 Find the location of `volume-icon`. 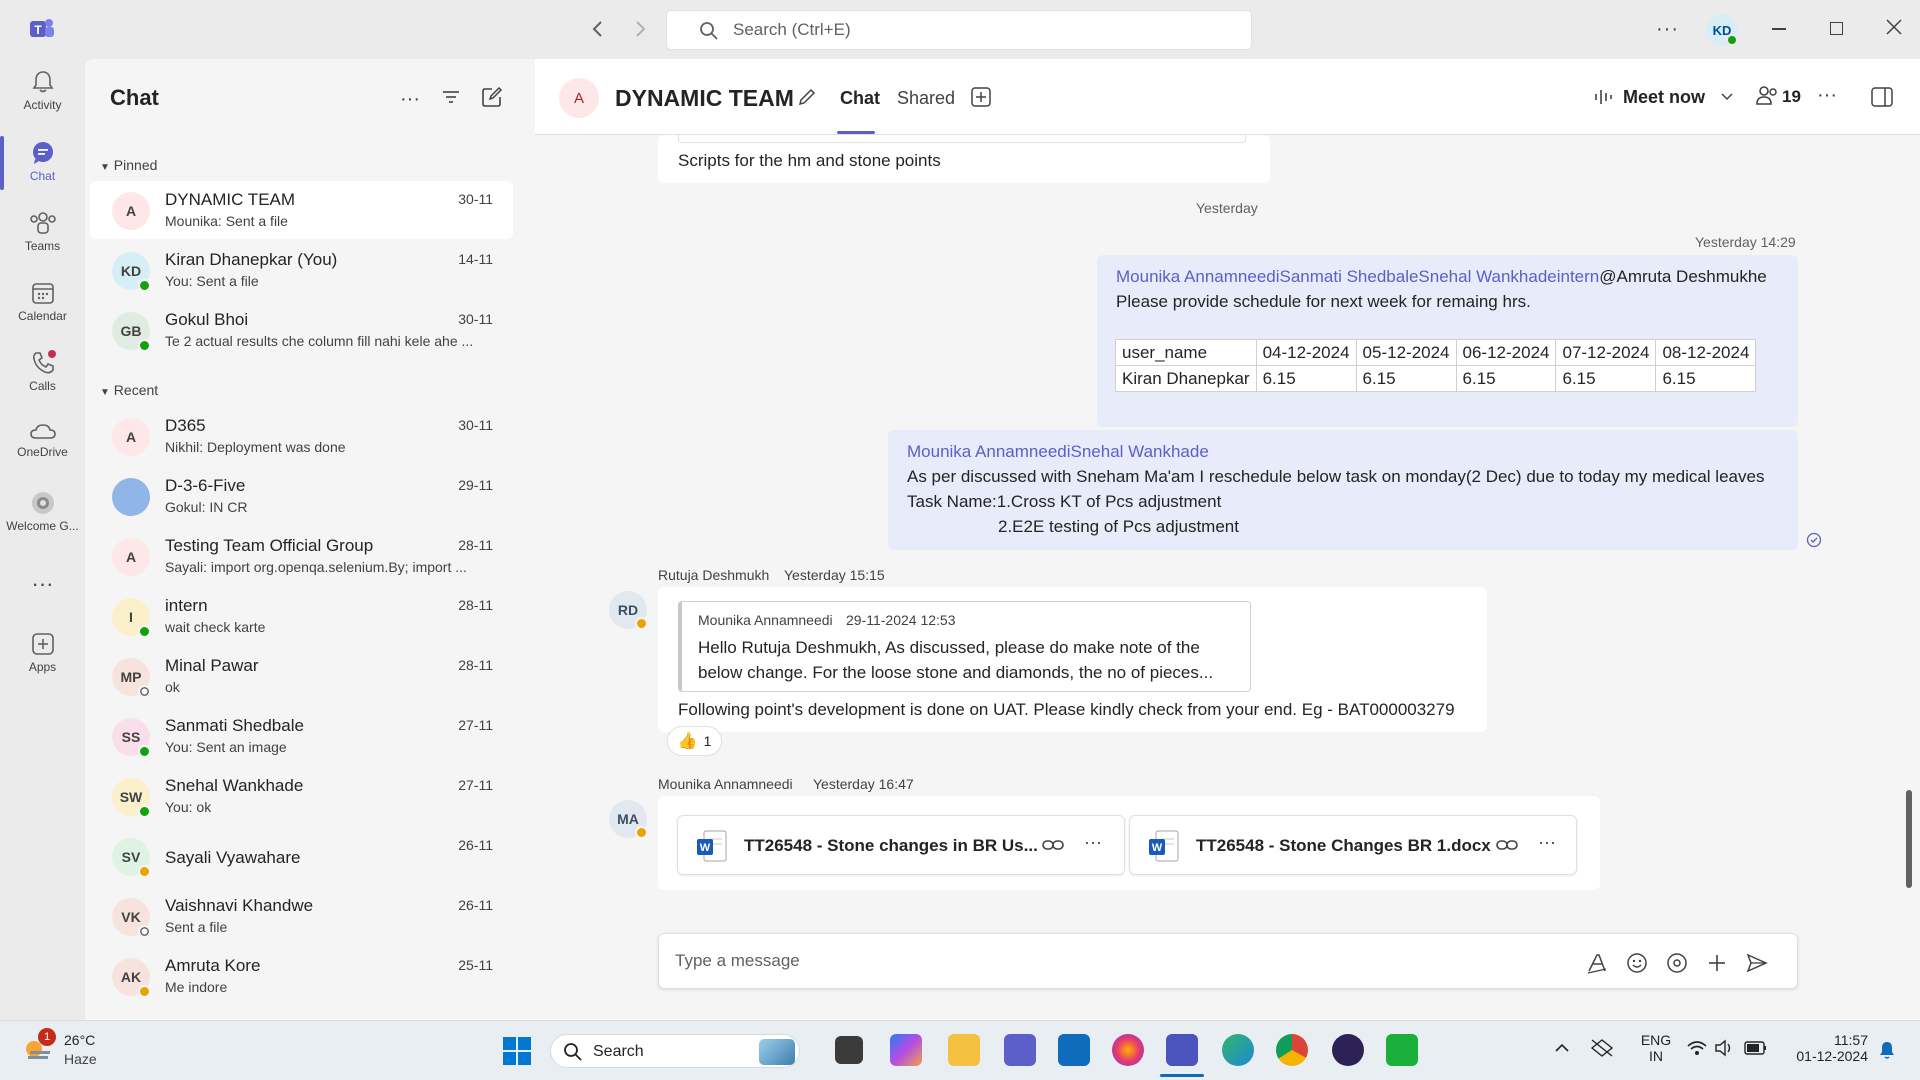

volume-icon is located at coordinates (1725, 1050).